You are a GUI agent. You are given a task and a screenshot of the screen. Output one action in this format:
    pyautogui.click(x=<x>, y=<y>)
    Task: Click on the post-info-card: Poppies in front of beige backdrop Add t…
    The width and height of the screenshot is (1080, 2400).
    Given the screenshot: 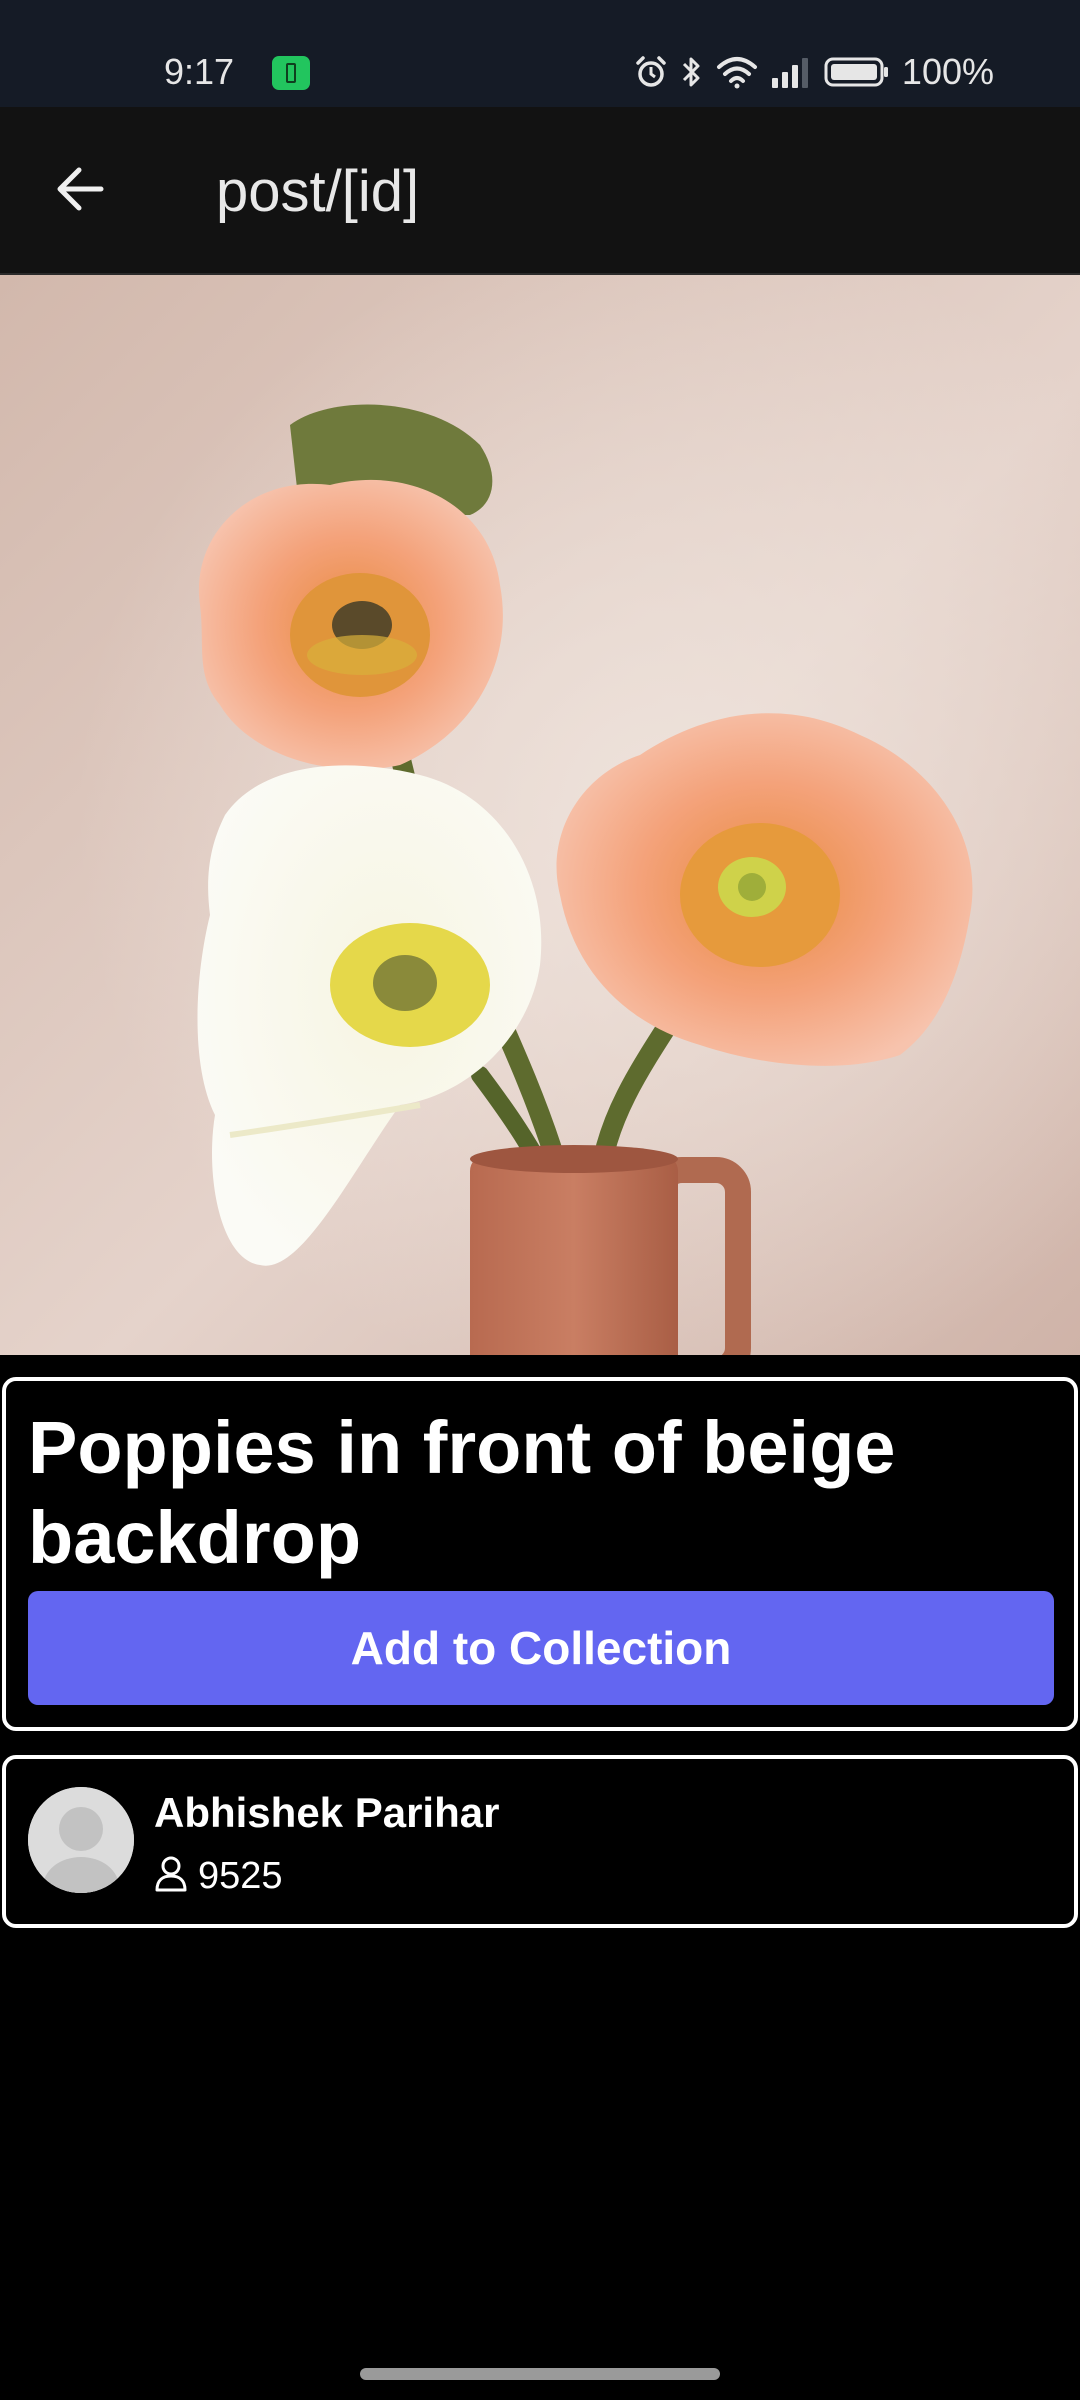 What is the action you would take?
    pyautogui.click(x=540, y=1554)
    